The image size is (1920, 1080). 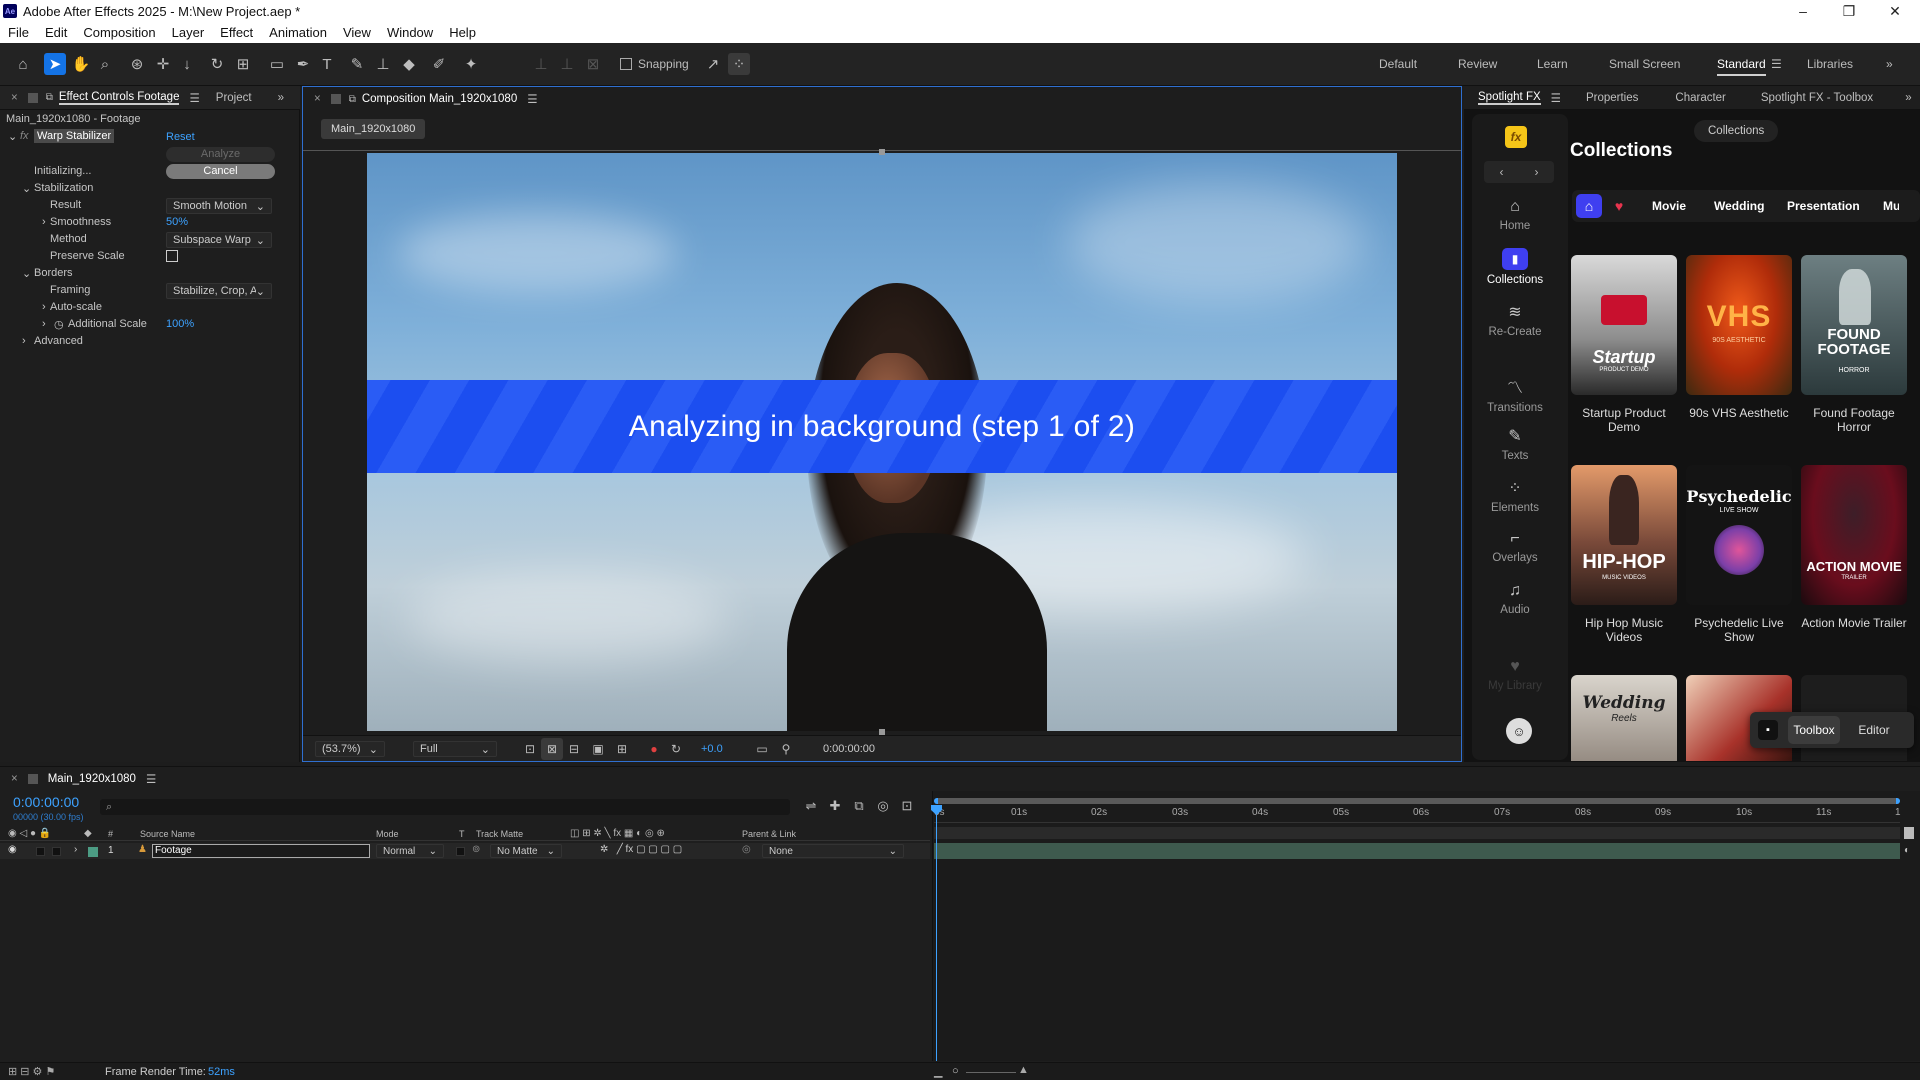 What do you see at coordinates (1515, 267) in the screenshot?
I see `nav-collections: ▮ Collections` at bounding box center [1515, 267].